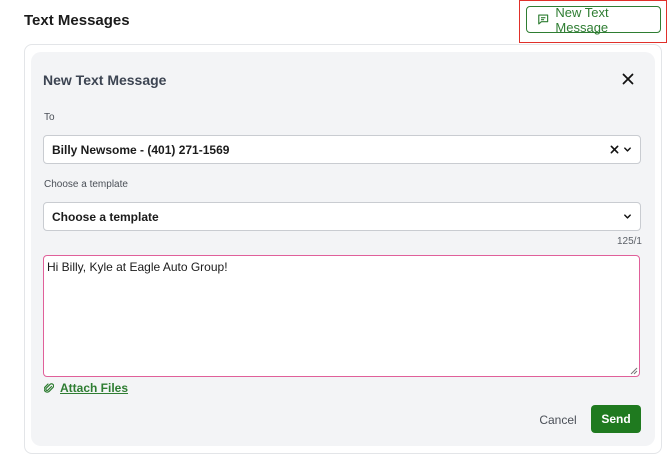 Image resolution: width=670 pixels, height=456 pixels. What do you see at coordinates (86, 184) in the screenshot?
I see `template-label: Choose a template` at bounding box center [86, 184].